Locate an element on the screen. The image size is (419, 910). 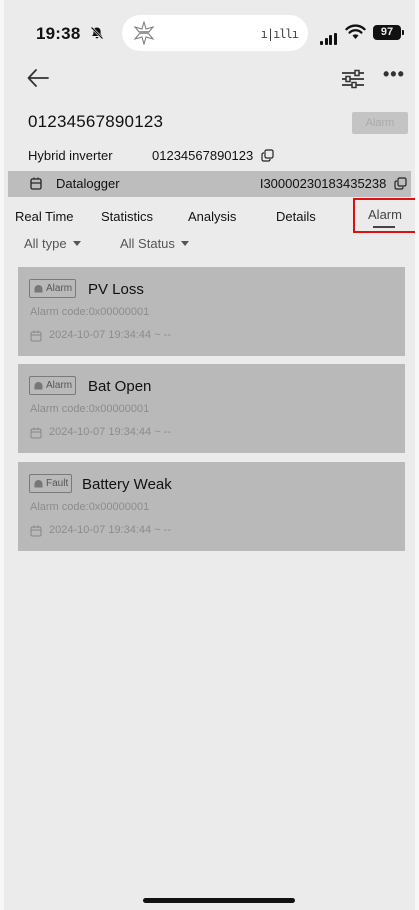
tab-details: Details is located at coordinates (296, 216).